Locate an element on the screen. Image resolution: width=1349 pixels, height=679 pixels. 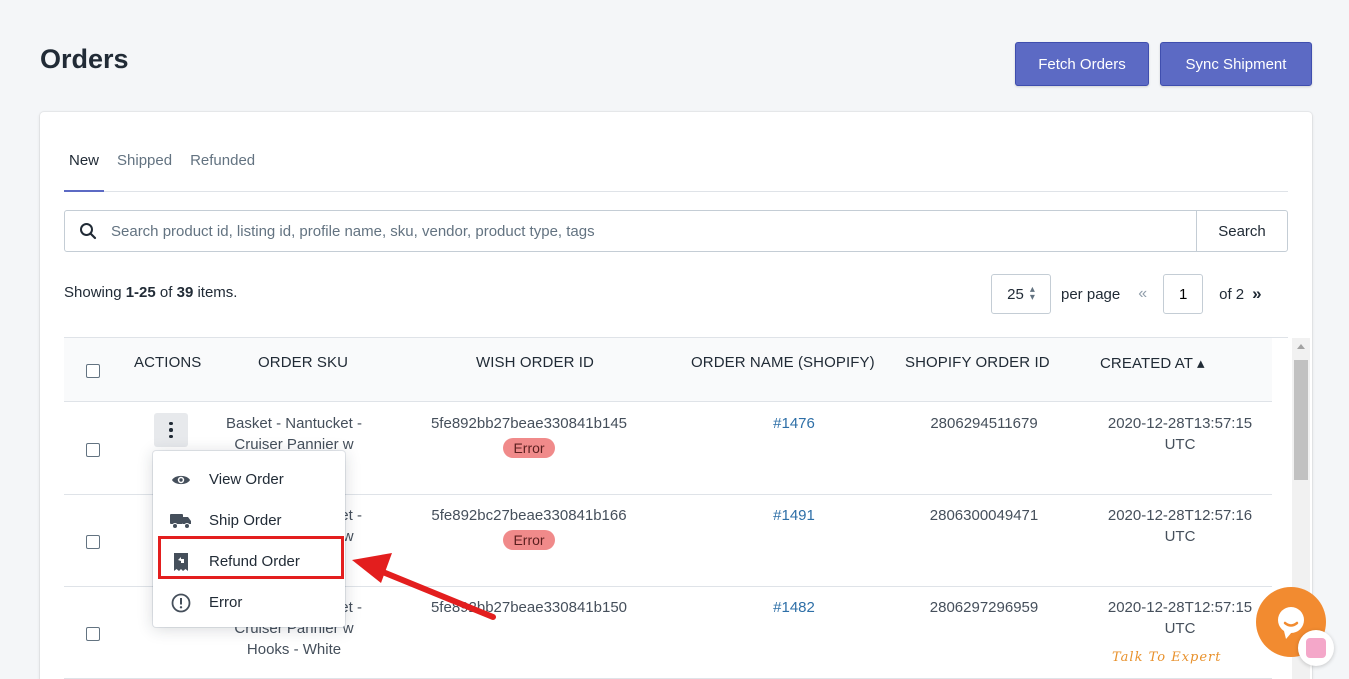
scroll-up-icon is located at coordinates (1301, 346).